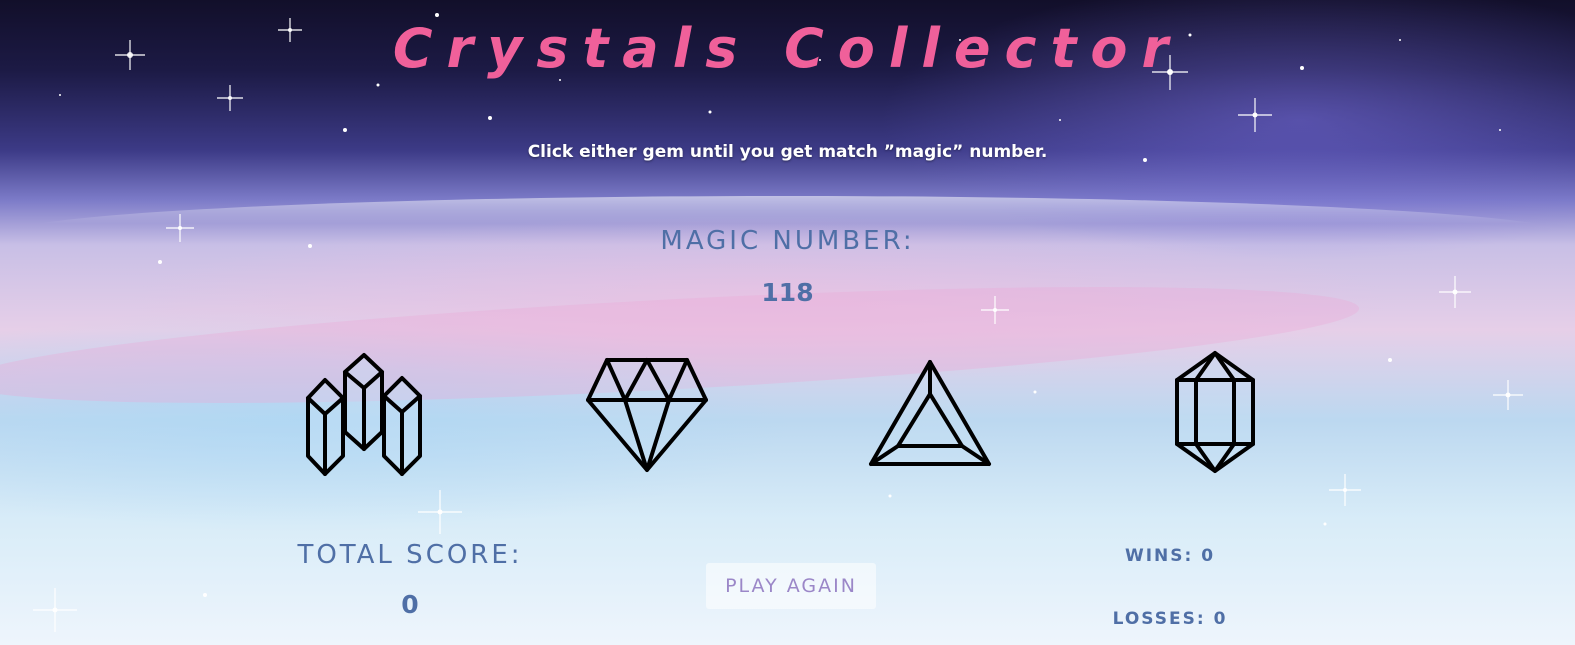  I want to click on game-title: Crystals Collector, so click(787, 48).